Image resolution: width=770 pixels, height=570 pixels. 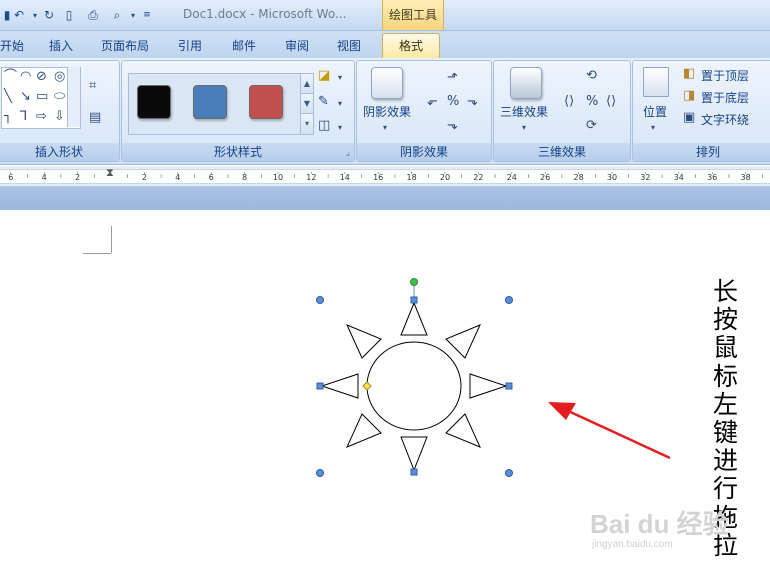 I want to click on oval-shape-icon: ⬭, so click(x=59, y=97).